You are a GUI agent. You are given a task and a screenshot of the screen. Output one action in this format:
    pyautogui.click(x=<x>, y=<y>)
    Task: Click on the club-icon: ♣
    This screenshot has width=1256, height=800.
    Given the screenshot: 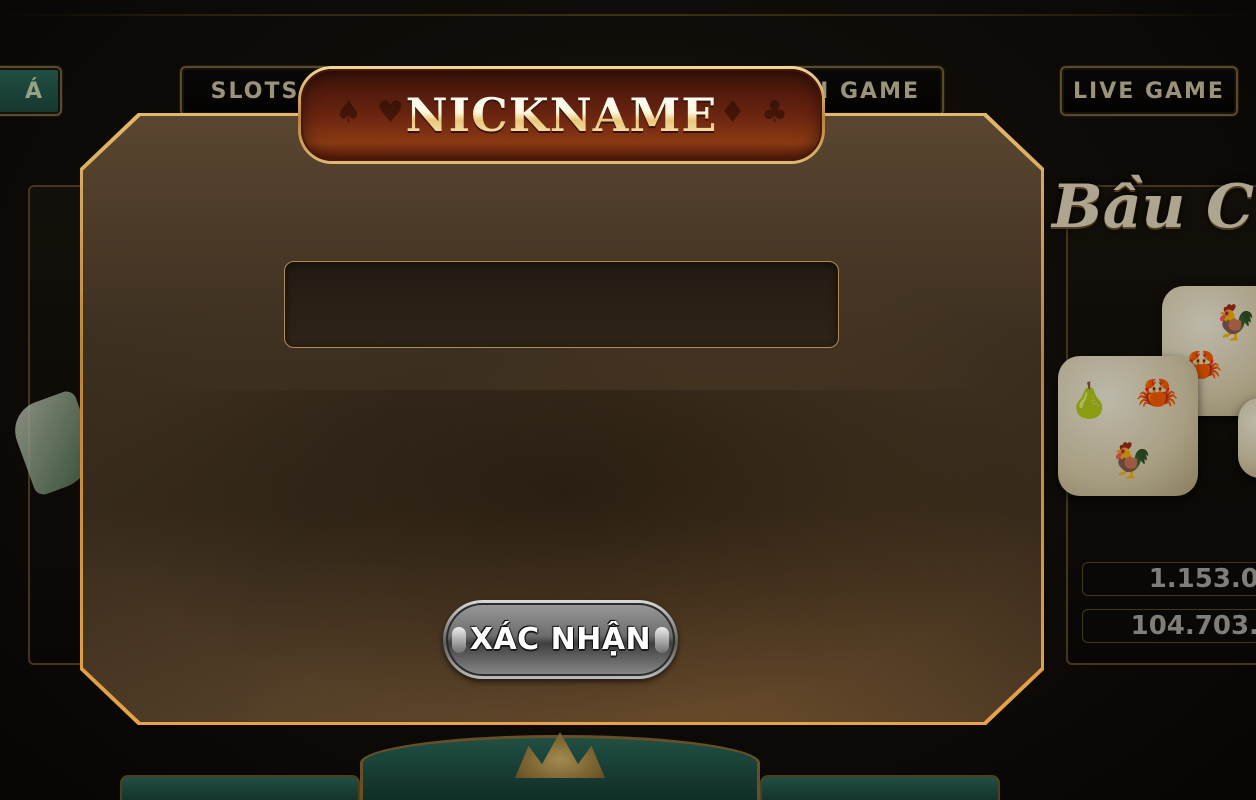 What is the action you would take?
    pyautogui.click(x=774, y=112)
    